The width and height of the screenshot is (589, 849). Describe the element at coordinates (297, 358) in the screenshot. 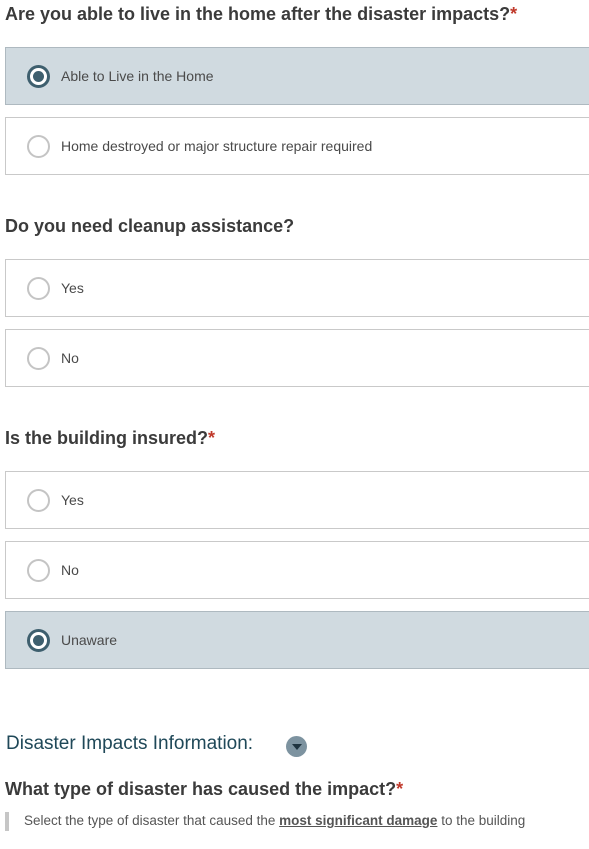

I see `option-cleanup-no: No` at that location.